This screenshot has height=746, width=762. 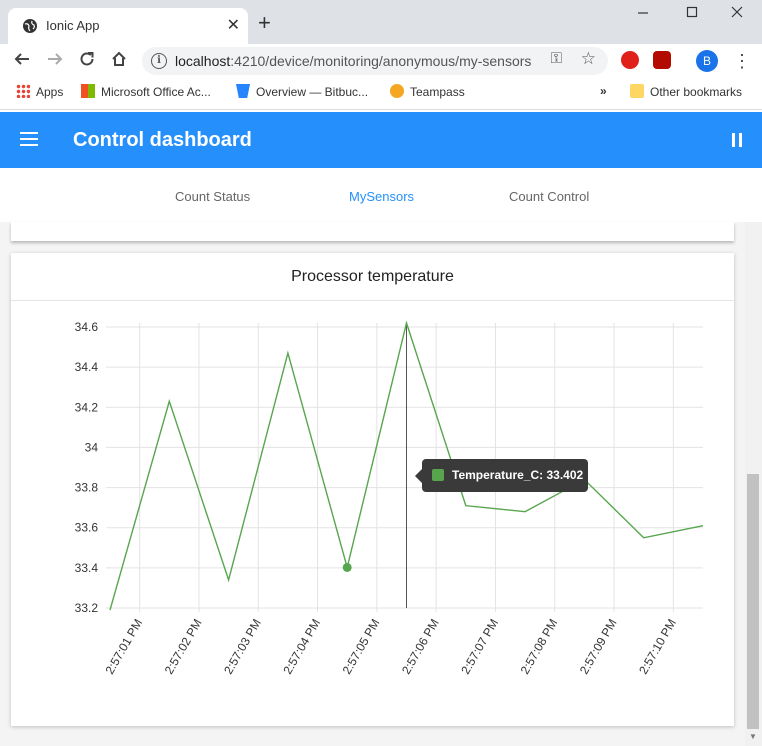 What do you see at coordinates (88, 91) in the screenshot?
I see `office-logo-icon` at bounding box center [88, 91].